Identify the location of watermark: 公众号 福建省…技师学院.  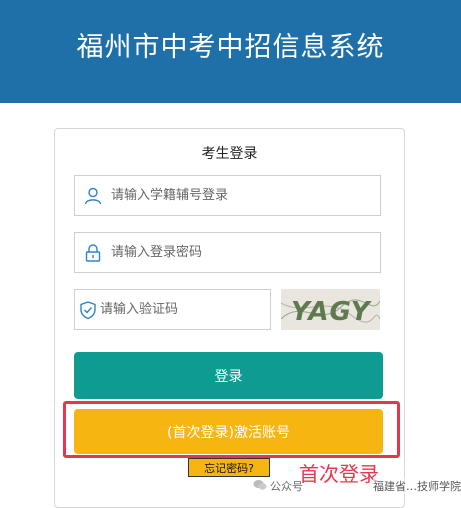
(357, 486).